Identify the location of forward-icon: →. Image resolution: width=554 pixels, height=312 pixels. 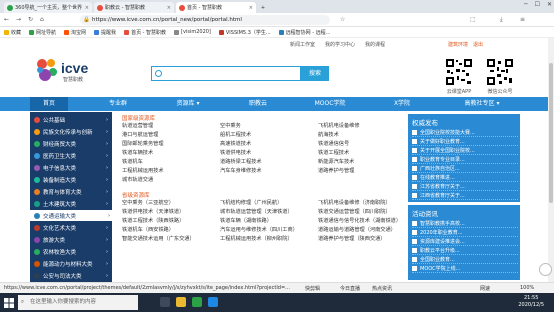
(18, 19).